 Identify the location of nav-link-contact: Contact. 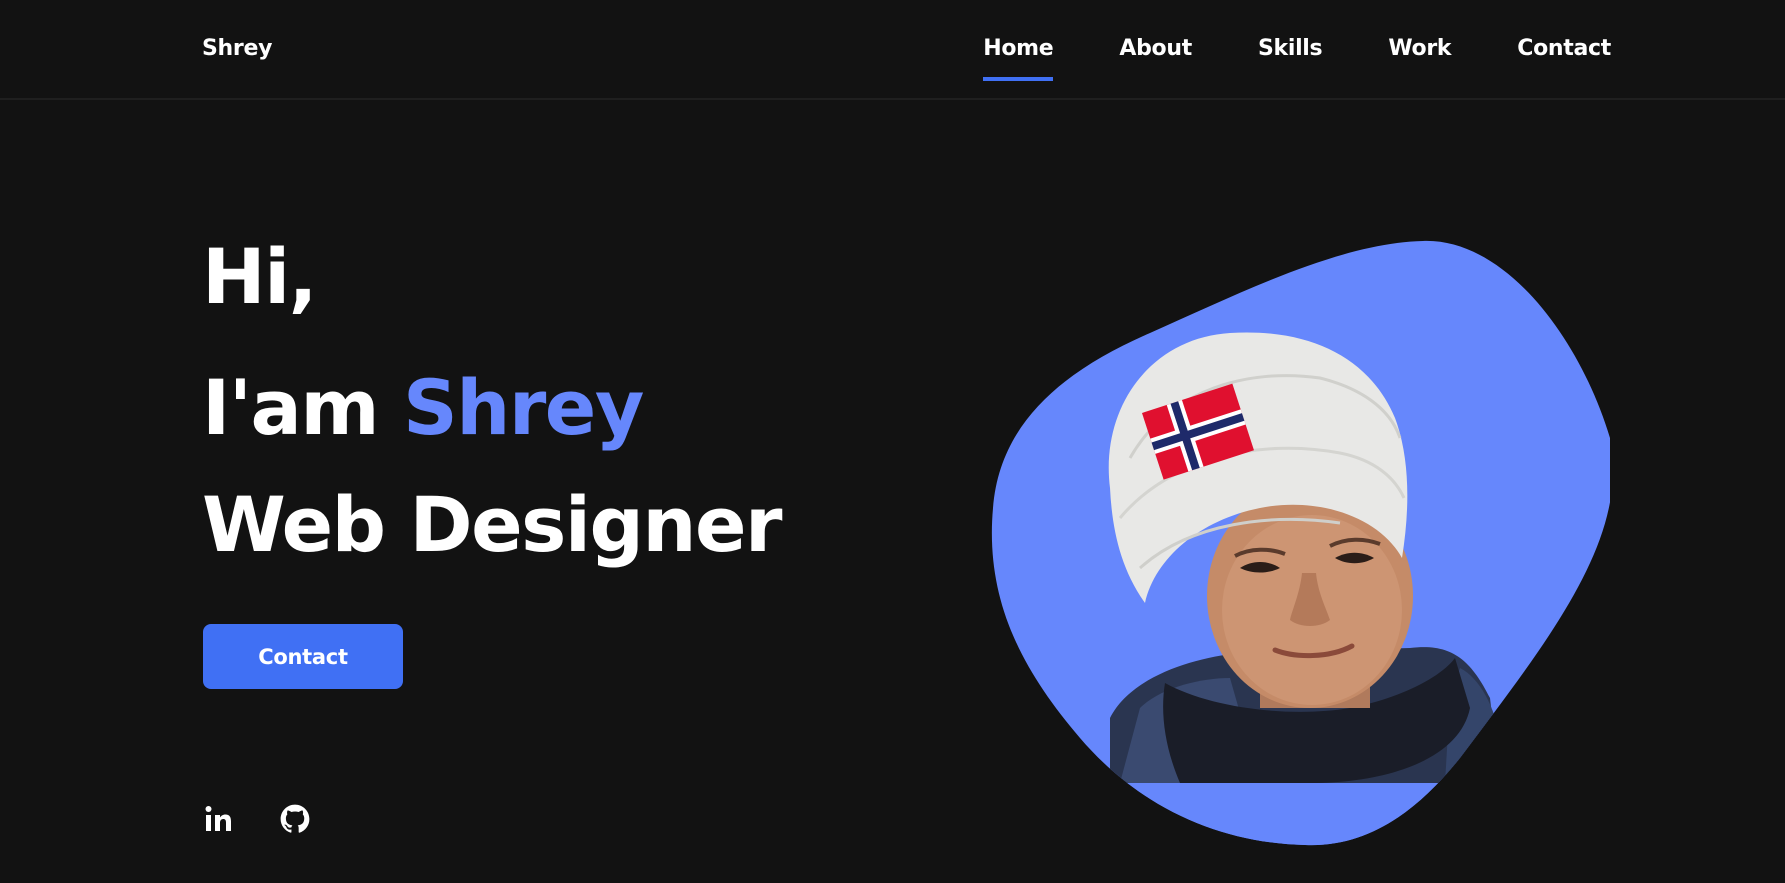
(1564, 48).